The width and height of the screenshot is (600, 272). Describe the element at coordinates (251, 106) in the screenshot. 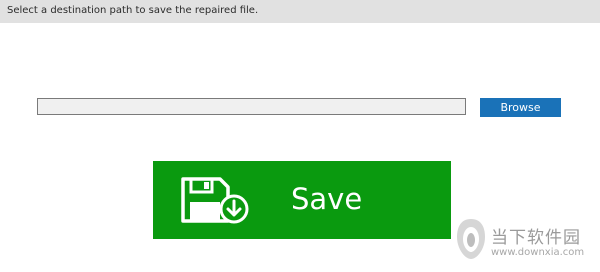

I see `destination-path-input` at that location.